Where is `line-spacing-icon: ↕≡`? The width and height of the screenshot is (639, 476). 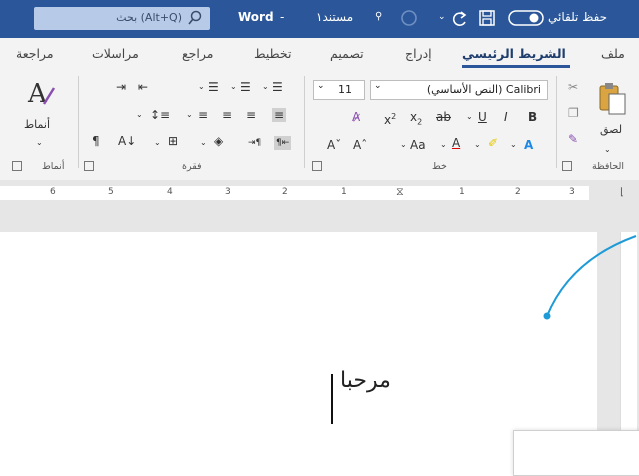 line-spacing-icon: ↕≡ is located at coordinates (160, 115).